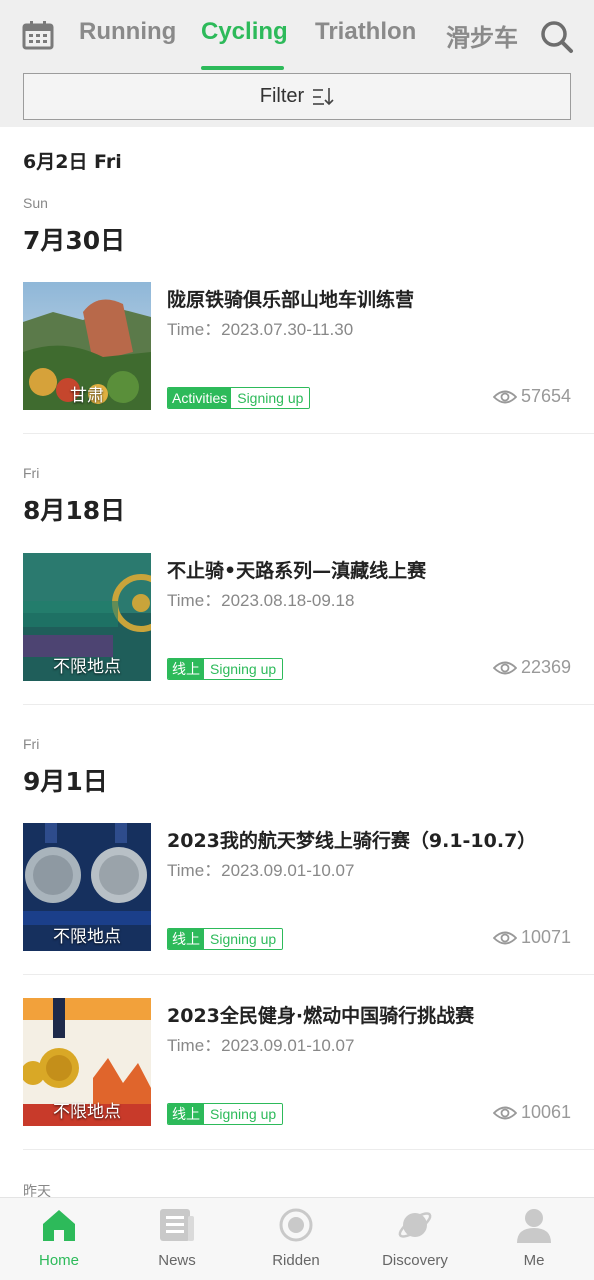 Image resolution: width=594 pixels, height=1280 pixels. Describe the element at coordinates (545, 667) in the screenshot. I see `view-count-value: 22369` at that location.